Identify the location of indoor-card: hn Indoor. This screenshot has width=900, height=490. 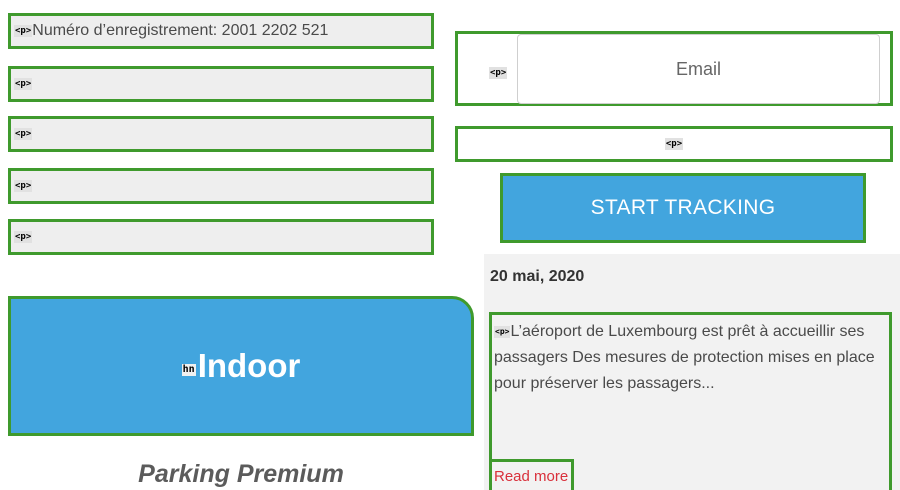
(241, 366).